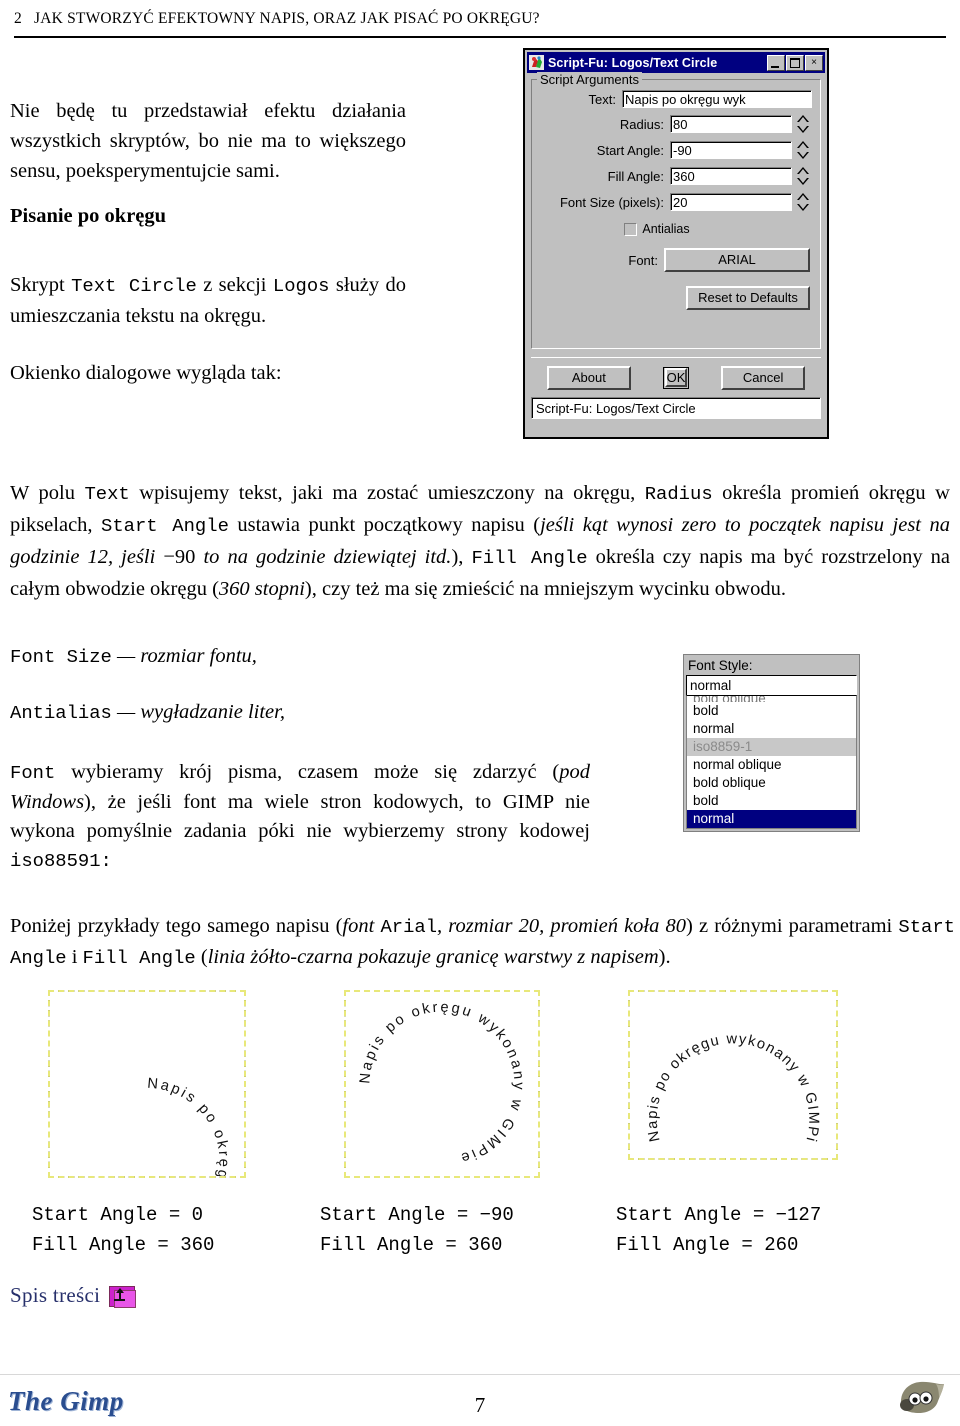 The image size is (960, 1426). I want to click on dialog-action-bar: About OK Cancel, so click(676, 373).